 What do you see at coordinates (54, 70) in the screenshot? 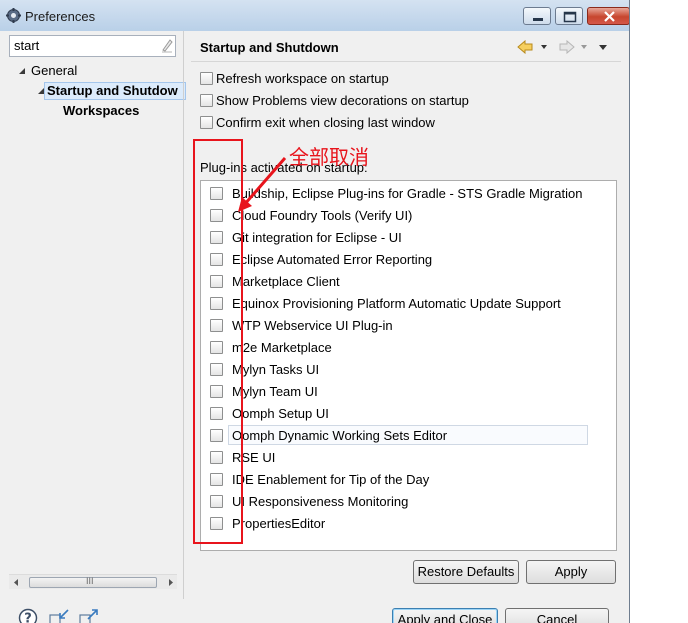
I see `tree-item-general: General` at bounding box center [54, 70].